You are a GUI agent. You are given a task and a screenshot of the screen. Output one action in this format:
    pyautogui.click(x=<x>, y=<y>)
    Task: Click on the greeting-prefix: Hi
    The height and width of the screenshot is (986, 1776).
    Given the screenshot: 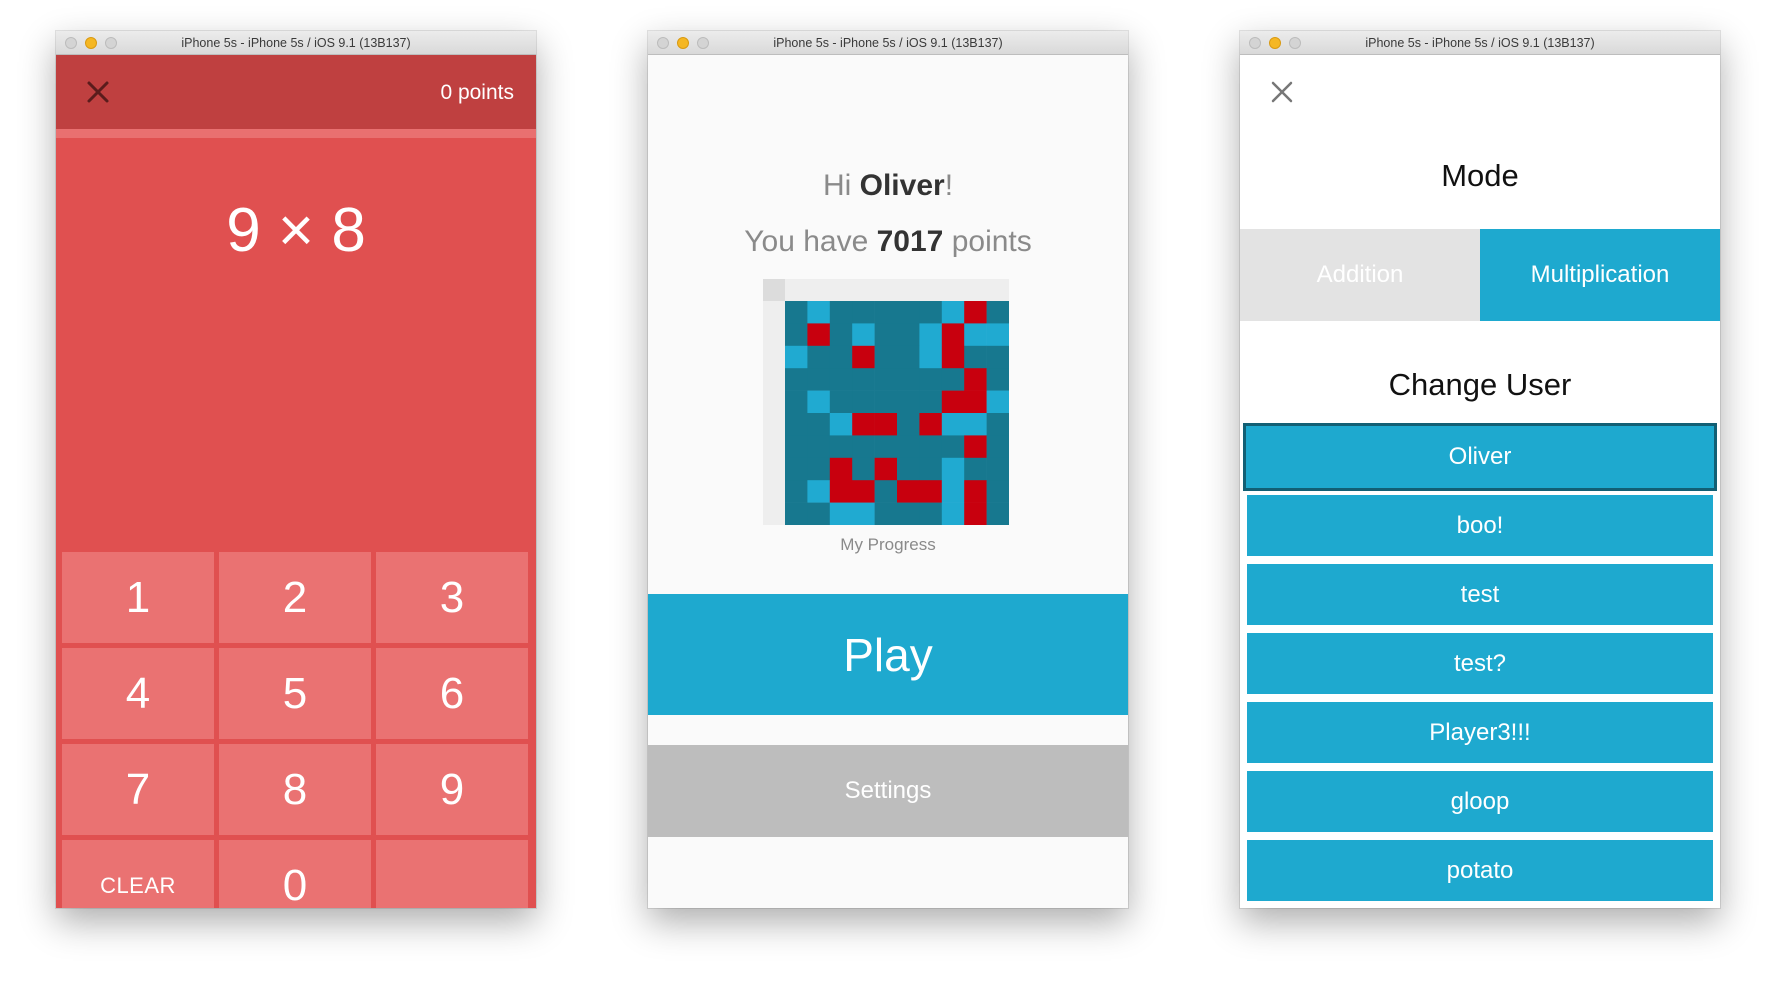 What is the action you would take?
    pyautogui.click(x=841, y=185)
    